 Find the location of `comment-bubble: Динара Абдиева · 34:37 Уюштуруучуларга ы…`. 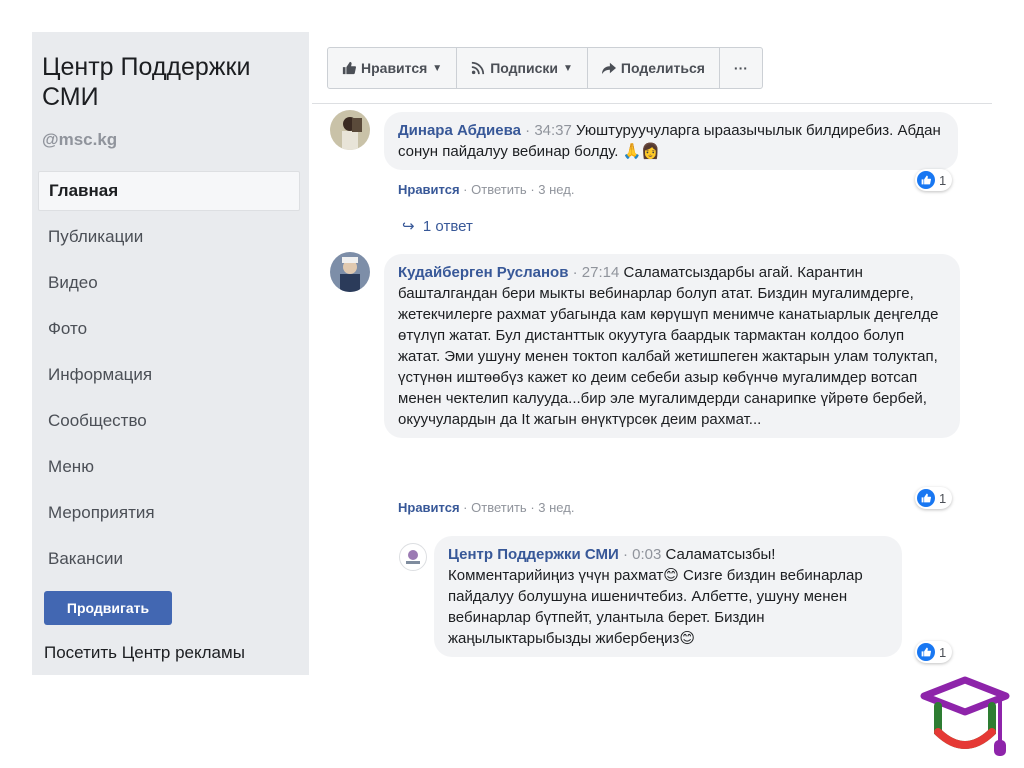

comment-bubble: Динара Абдиева · 34:37 Уюштуруучуларга ы… is located at coordinates (671, 141).